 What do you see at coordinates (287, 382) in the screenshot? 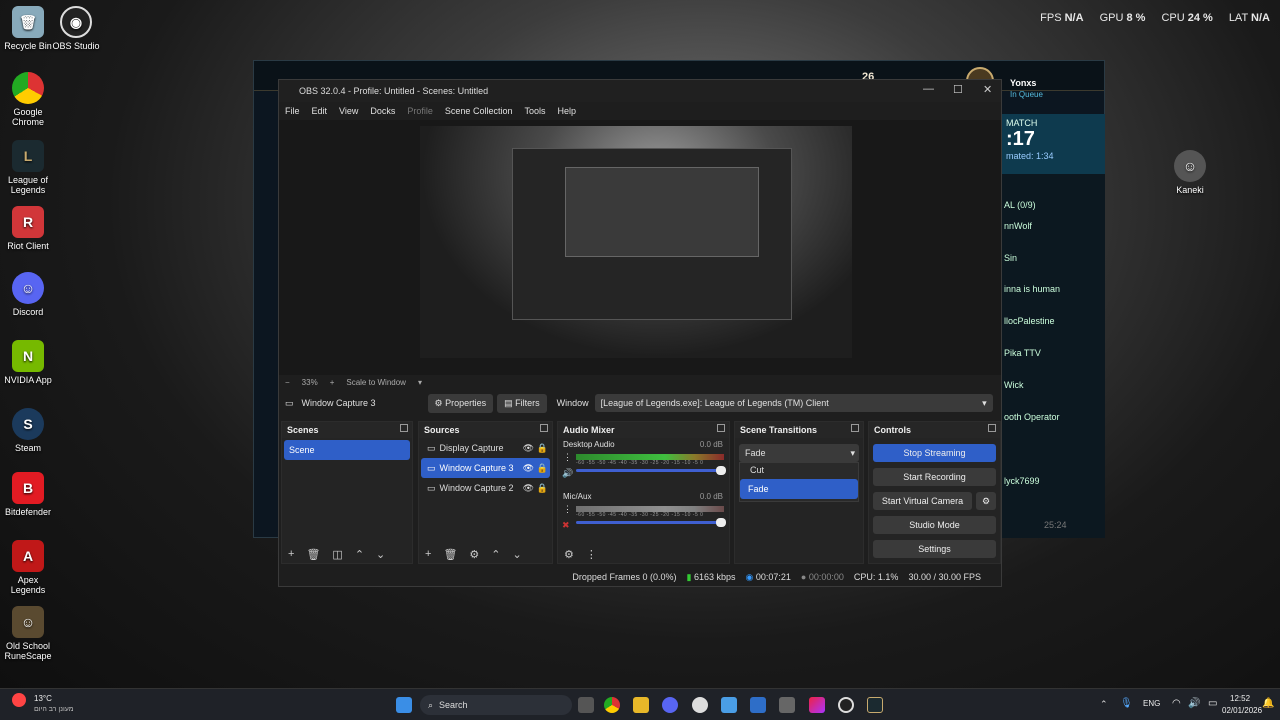
I see `zoom-out-icon: −` at bounding box center [287, 382].